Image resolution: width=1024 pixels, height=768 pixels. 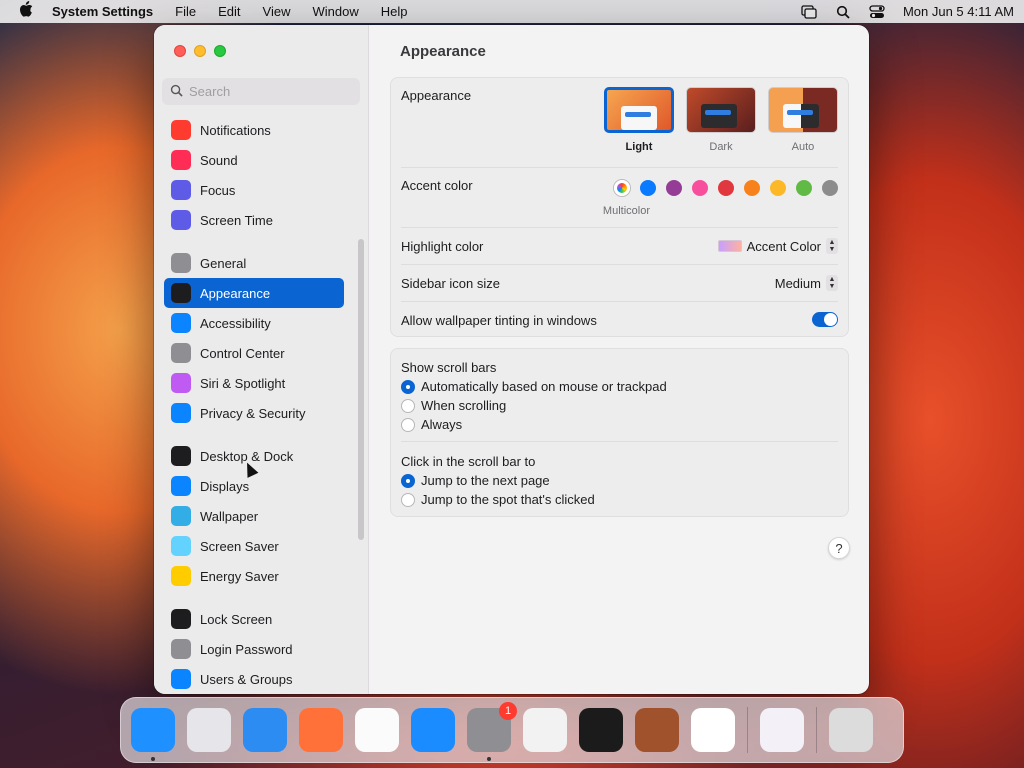 I want to click on appearance-option-auto: Auto, so click(x=803, y=120).